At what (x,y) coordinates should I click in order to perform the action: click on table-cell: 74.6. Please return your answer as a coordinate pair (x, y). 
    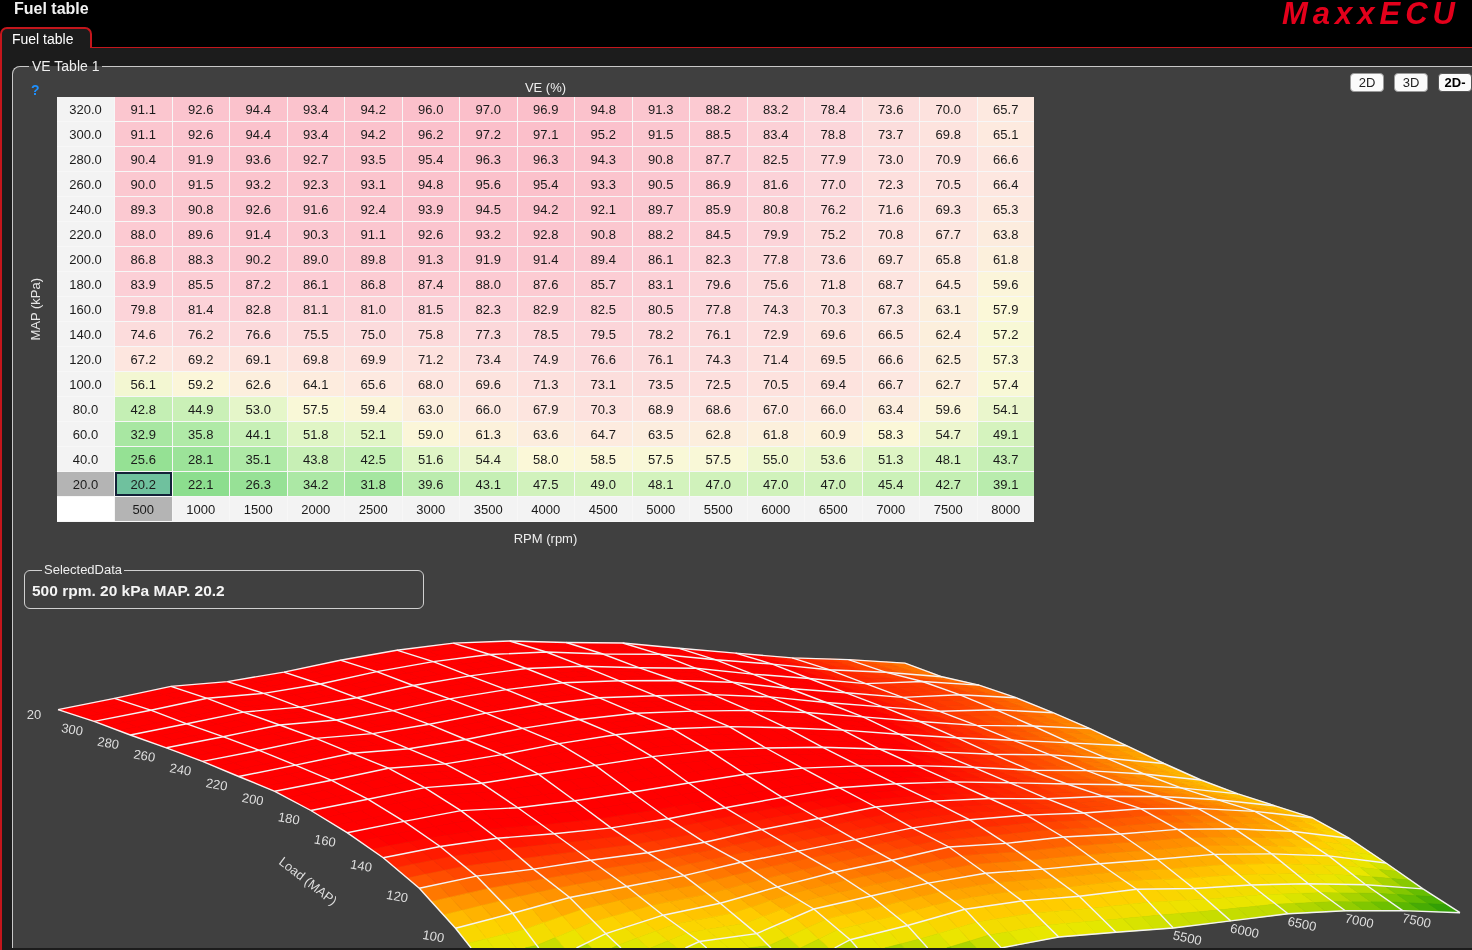
    Looking at the image, I should click on (143, 334).